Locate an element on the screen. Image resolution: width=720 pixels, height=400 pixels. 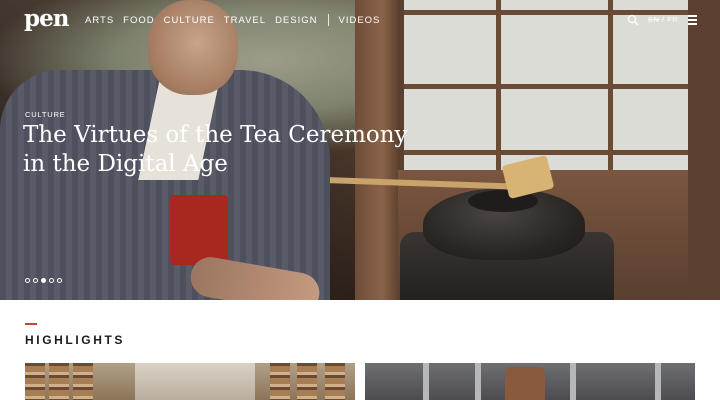
lang-en: EN is located at coordinates (653, 19).